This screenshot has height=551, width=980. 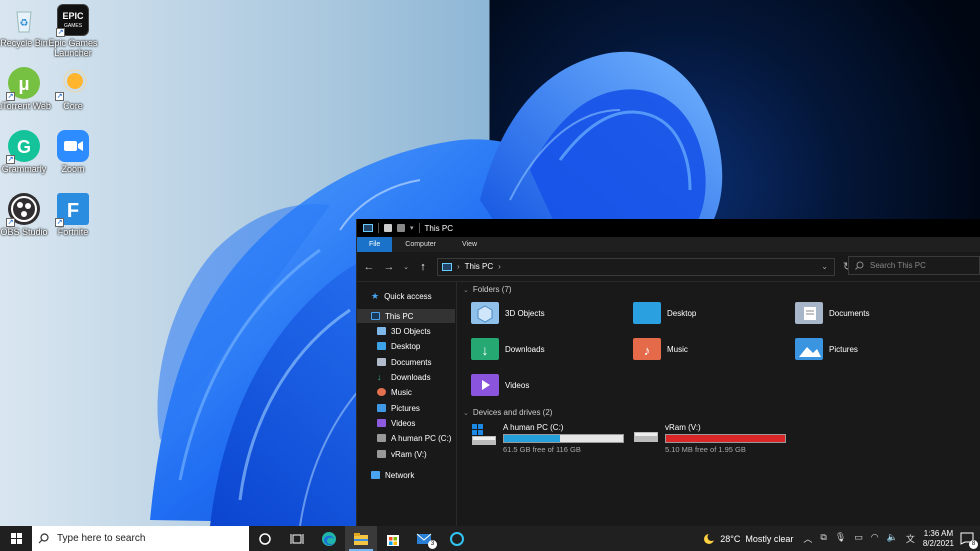 I want to click on recent-locations-icon: ⌄, so click(x=406, y=267).